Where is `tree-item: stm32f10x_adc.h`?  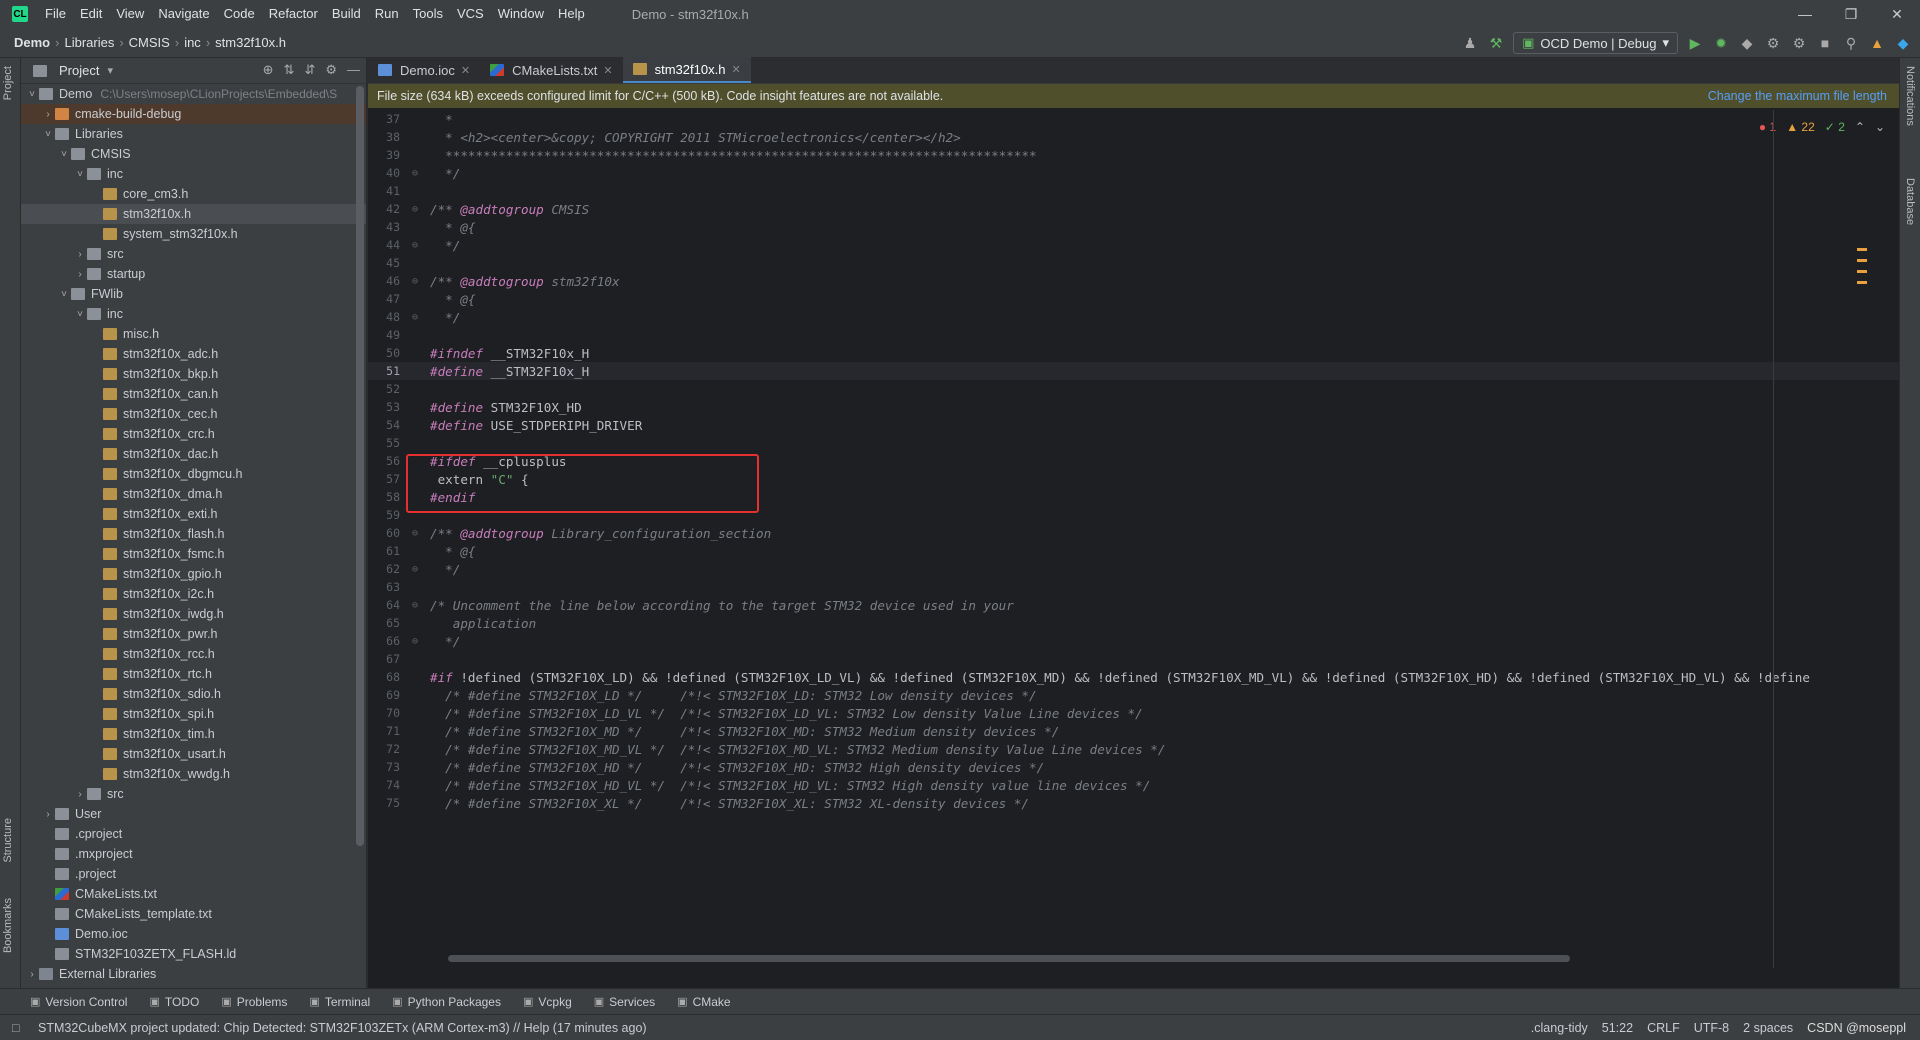 tree-item: stm32f10x_adc.h is located at coordinates (193, 354).